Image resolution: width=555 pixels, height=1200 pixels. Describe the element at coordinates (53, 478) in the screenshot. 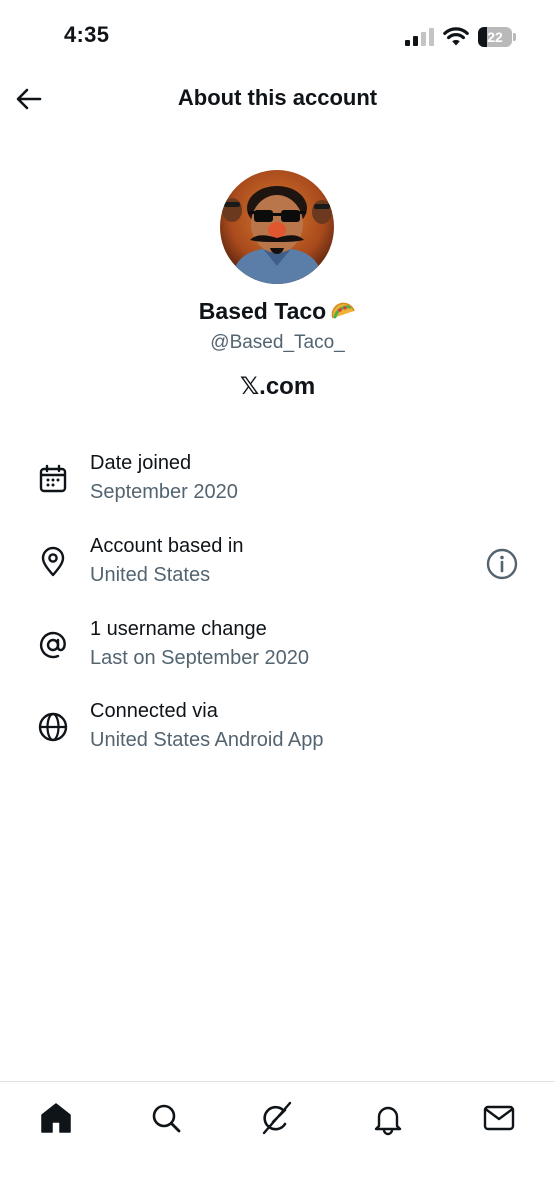

I see `calendar-icon` at that location.